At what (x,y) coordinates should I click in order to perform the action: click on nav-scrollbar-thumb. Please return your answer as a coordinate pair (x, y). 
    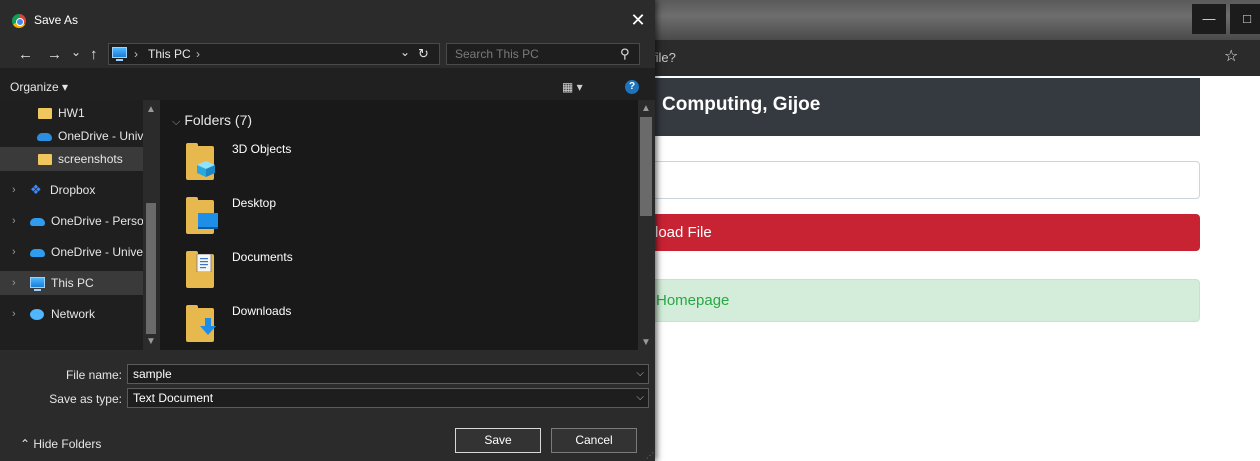
    Looking at the image, I should click on (151, 268).